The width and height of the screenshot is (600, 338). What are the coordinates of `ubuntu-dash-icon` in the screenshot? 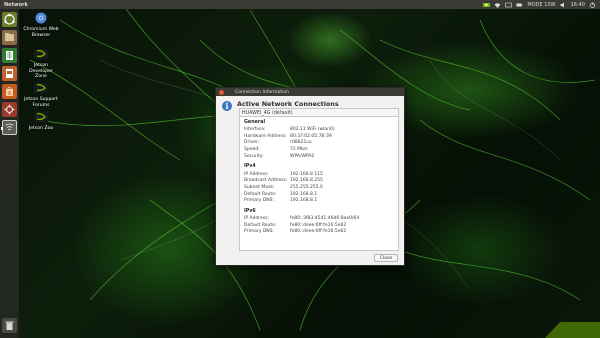 It's located at (9, 19).